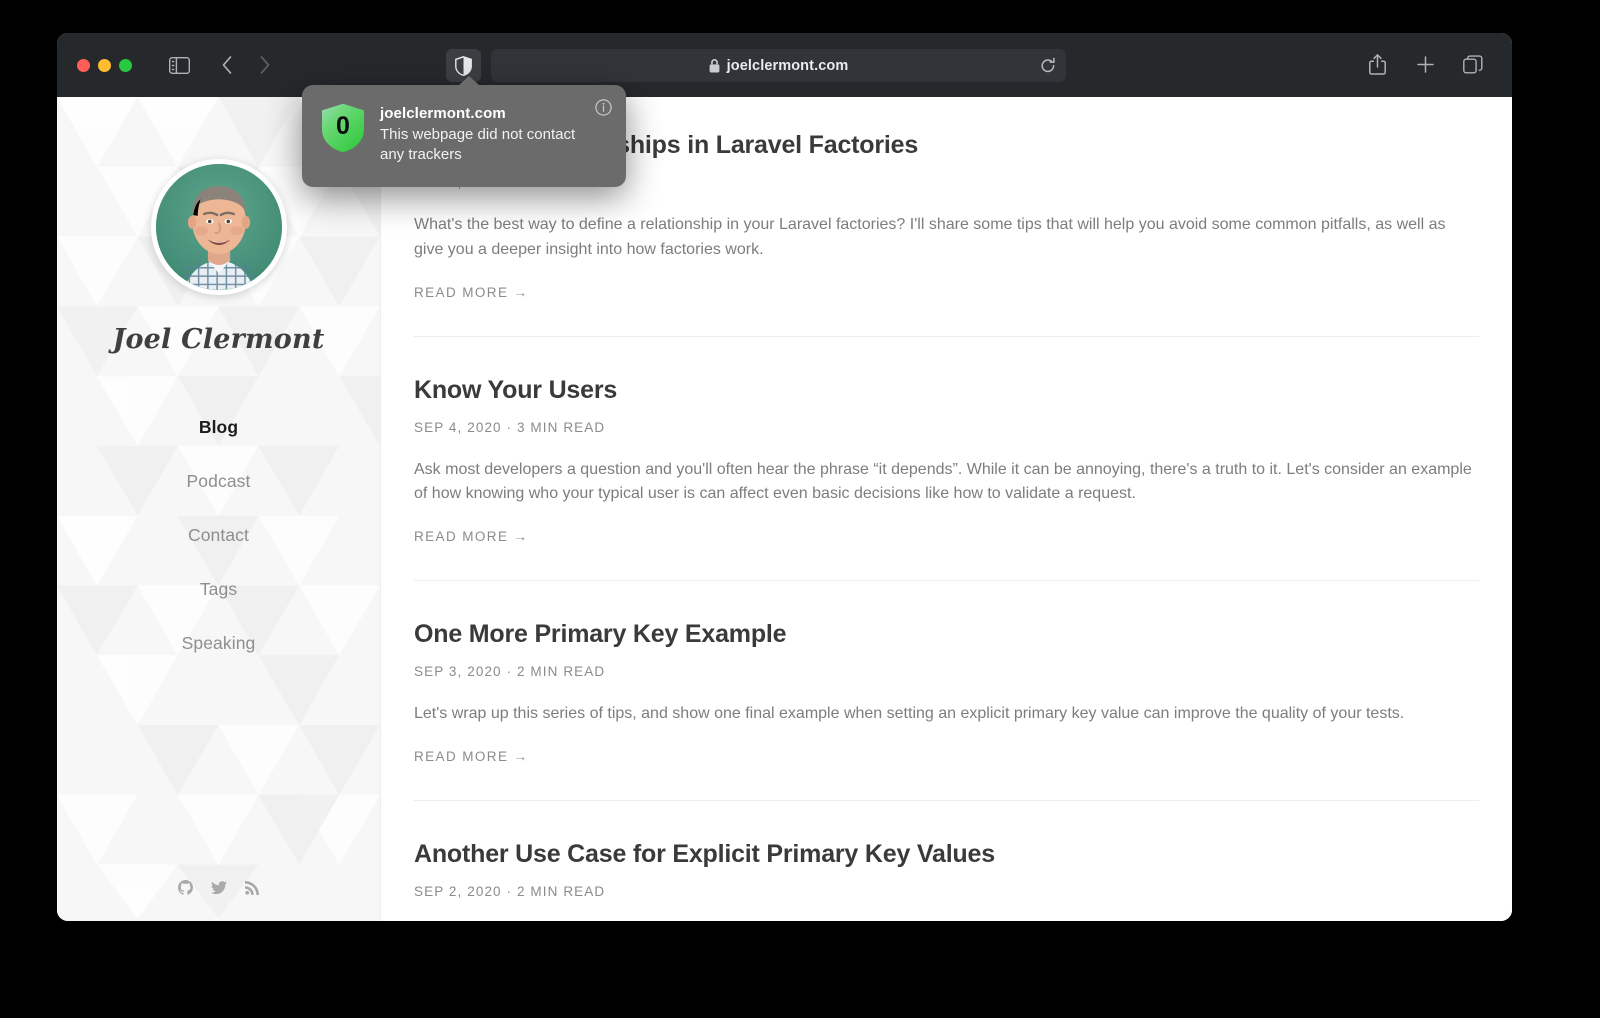 This screenshot has height=1018, width=1600. I want to click on share-icon, so click(1377, 64).